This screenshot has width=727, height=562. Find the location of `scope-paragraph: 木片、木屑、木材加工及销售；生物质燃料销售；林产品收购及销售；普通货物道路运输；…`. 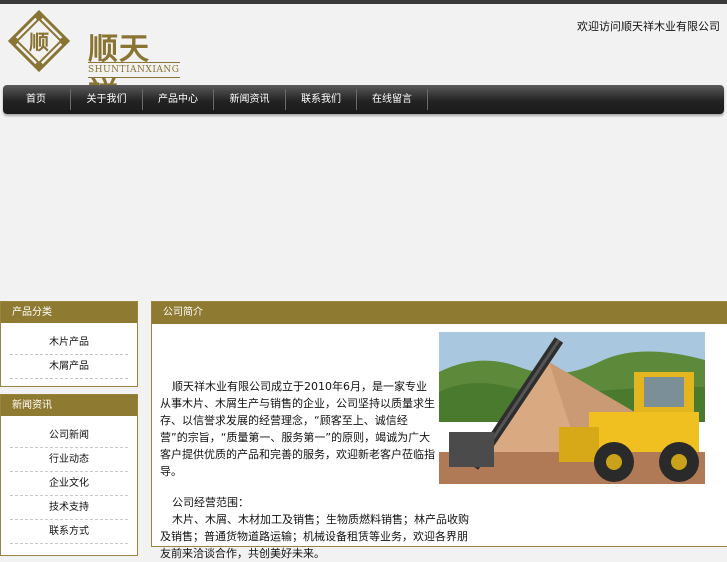

scope-paragraph: 木片、木屑、木材加工及销售；生物质燃料销售；林产品收购及销售；普通货物道路运输；… is located at coordinates (314, 536).